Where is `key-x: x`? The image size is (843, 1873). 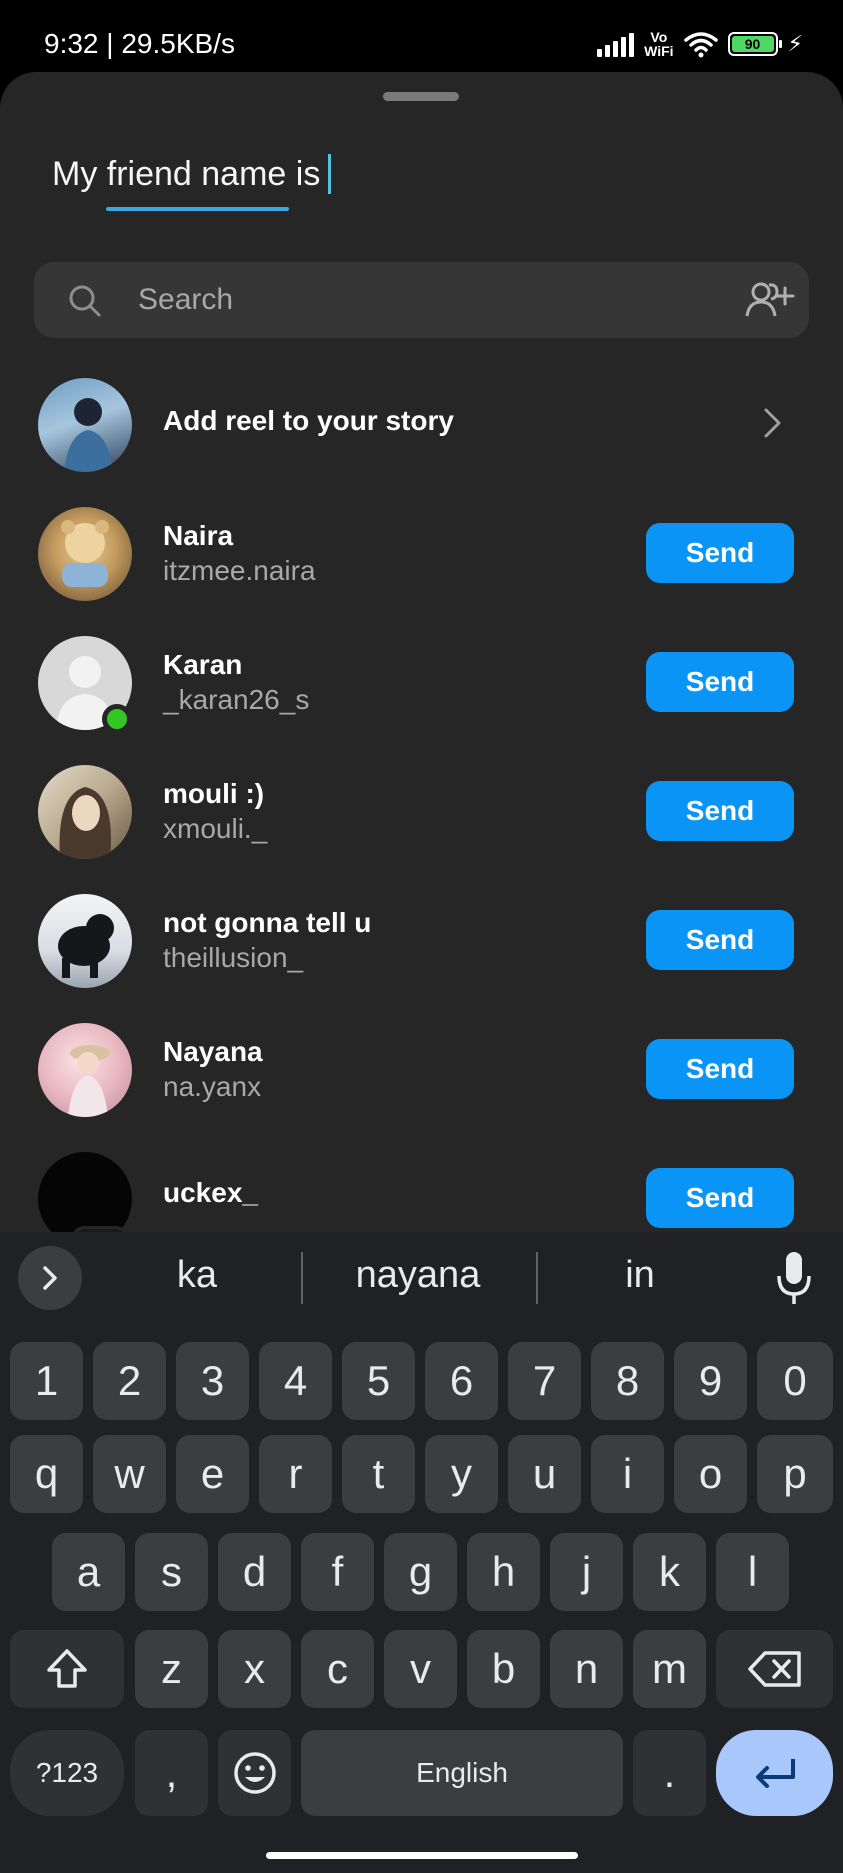
key-x: x is located at coordinates (254, 1669).